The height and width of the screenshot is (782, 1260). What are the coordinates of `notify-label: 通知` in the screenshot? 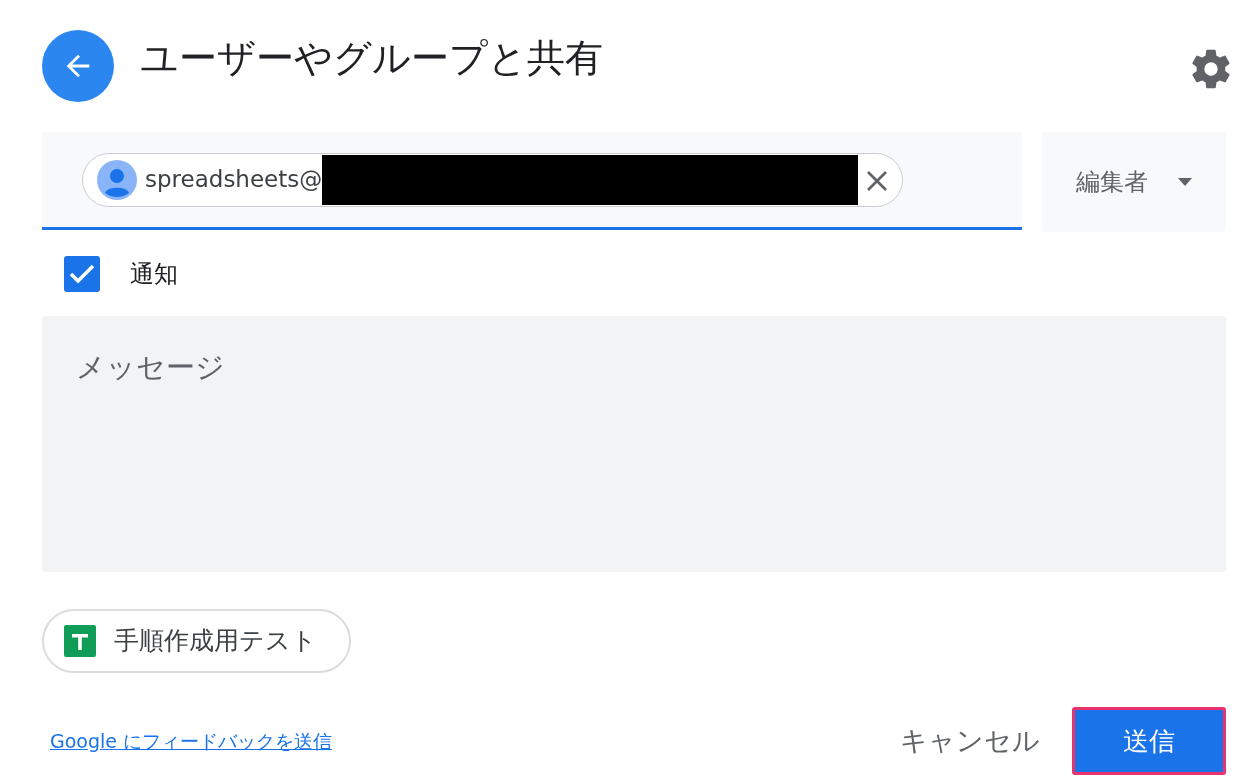 It's located at (154, 274).